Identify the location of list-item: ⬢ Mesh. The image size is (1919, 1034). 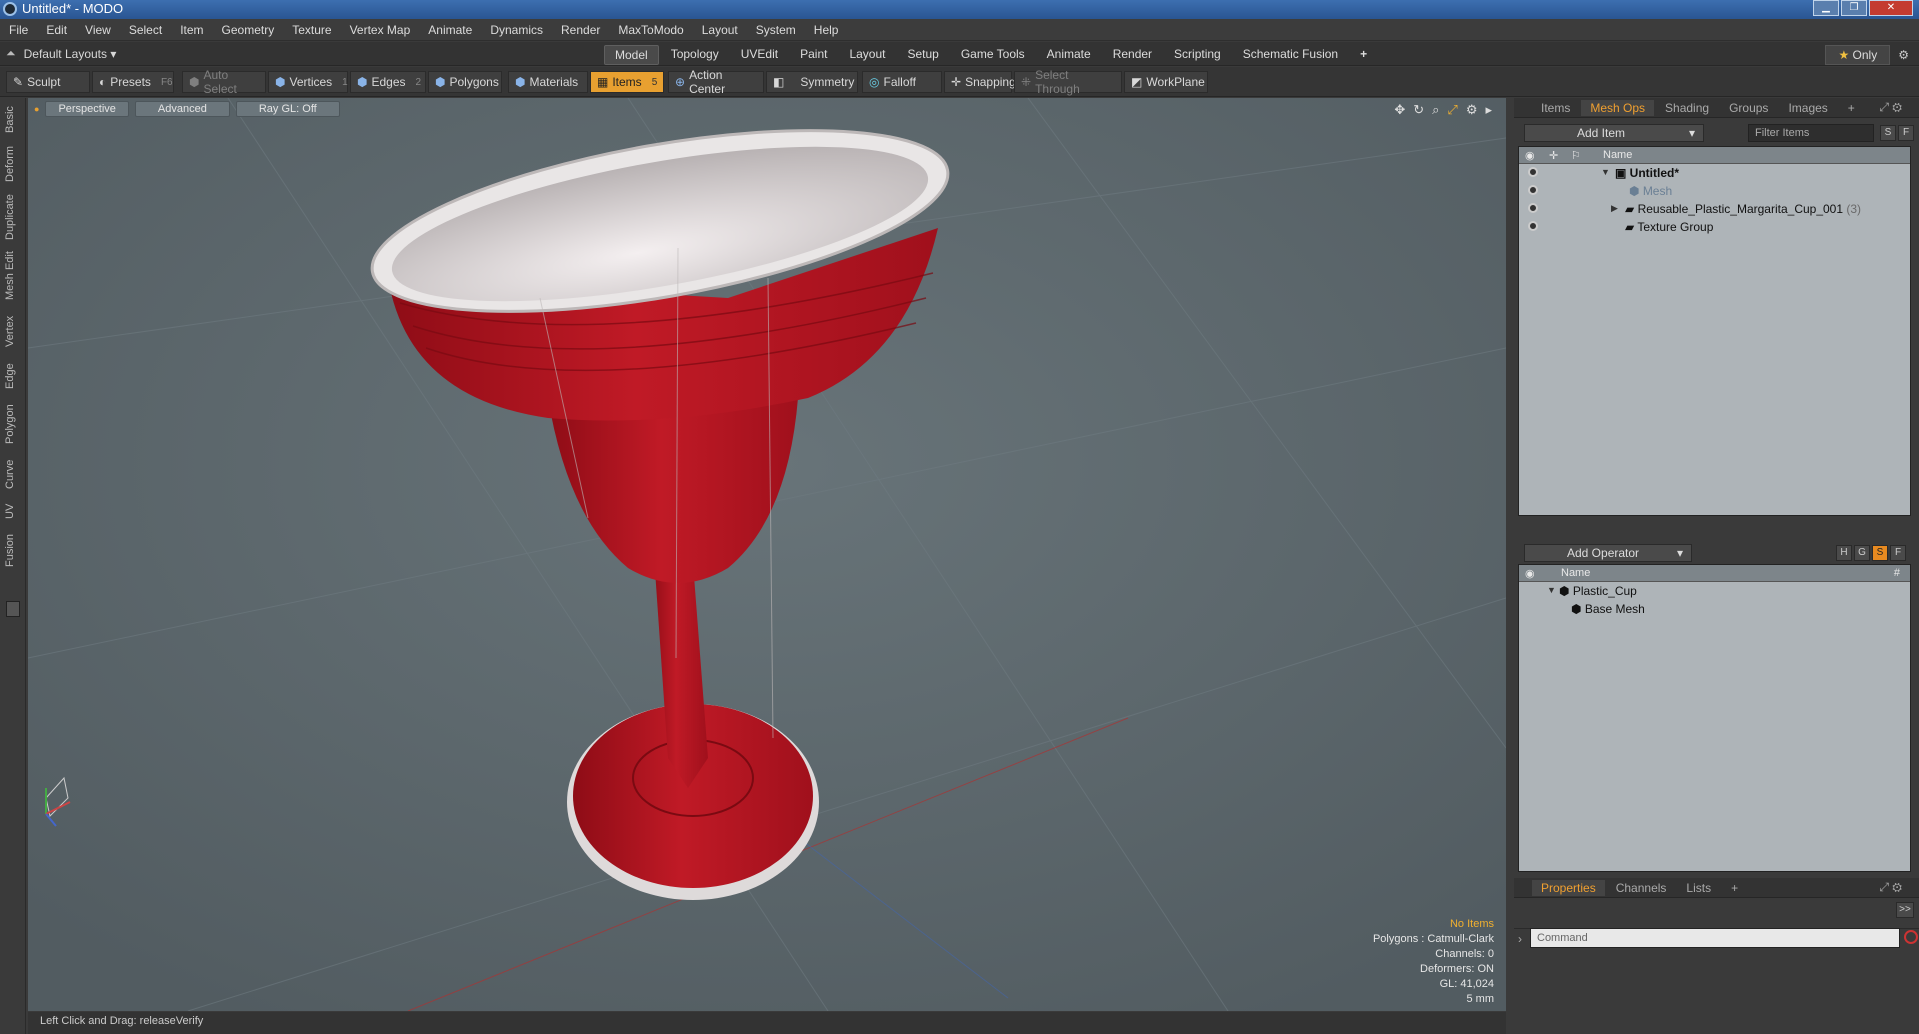
(1714, 191).